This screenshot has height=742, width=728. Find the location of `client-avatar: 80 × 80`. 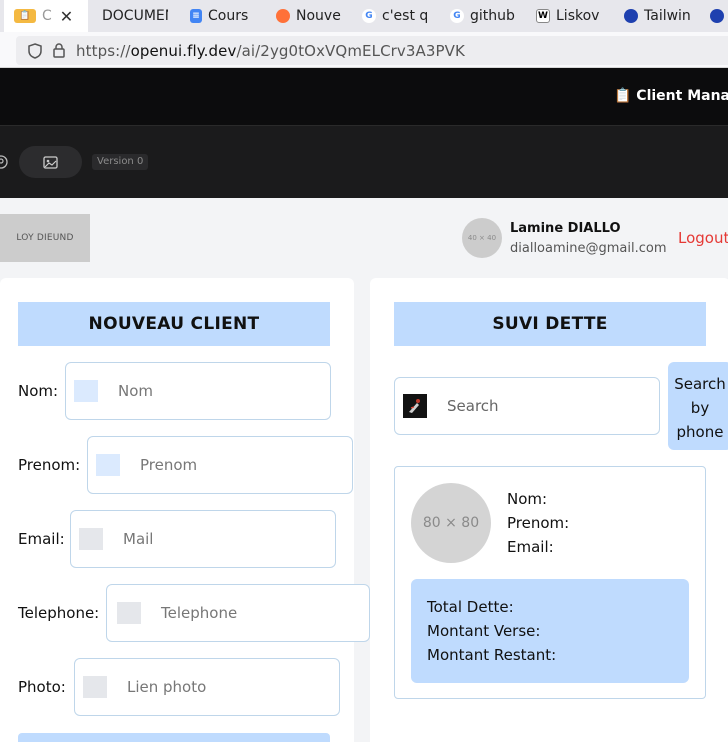

client-avatar: 80 × 80 is located at coordinates (451, 523).